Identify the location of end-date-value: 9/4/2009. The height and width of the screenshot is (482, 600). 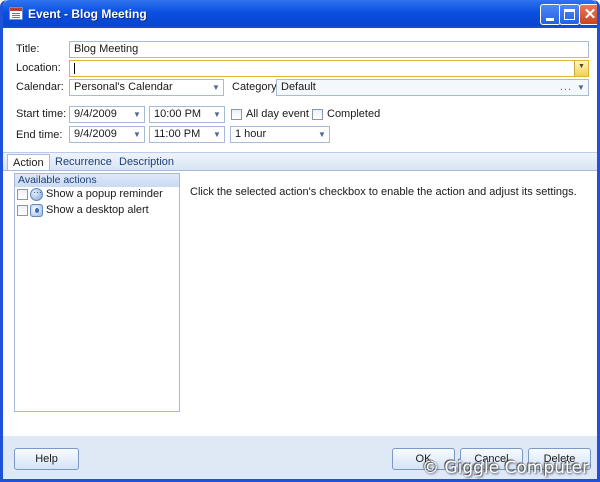
(95, 134).